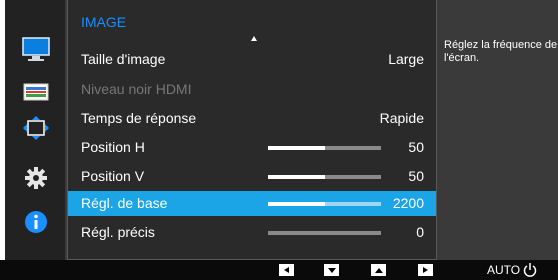 Image resolution: width=558 pixels, height=280 pixels. I want to click on power-icon, so click(530, 270).